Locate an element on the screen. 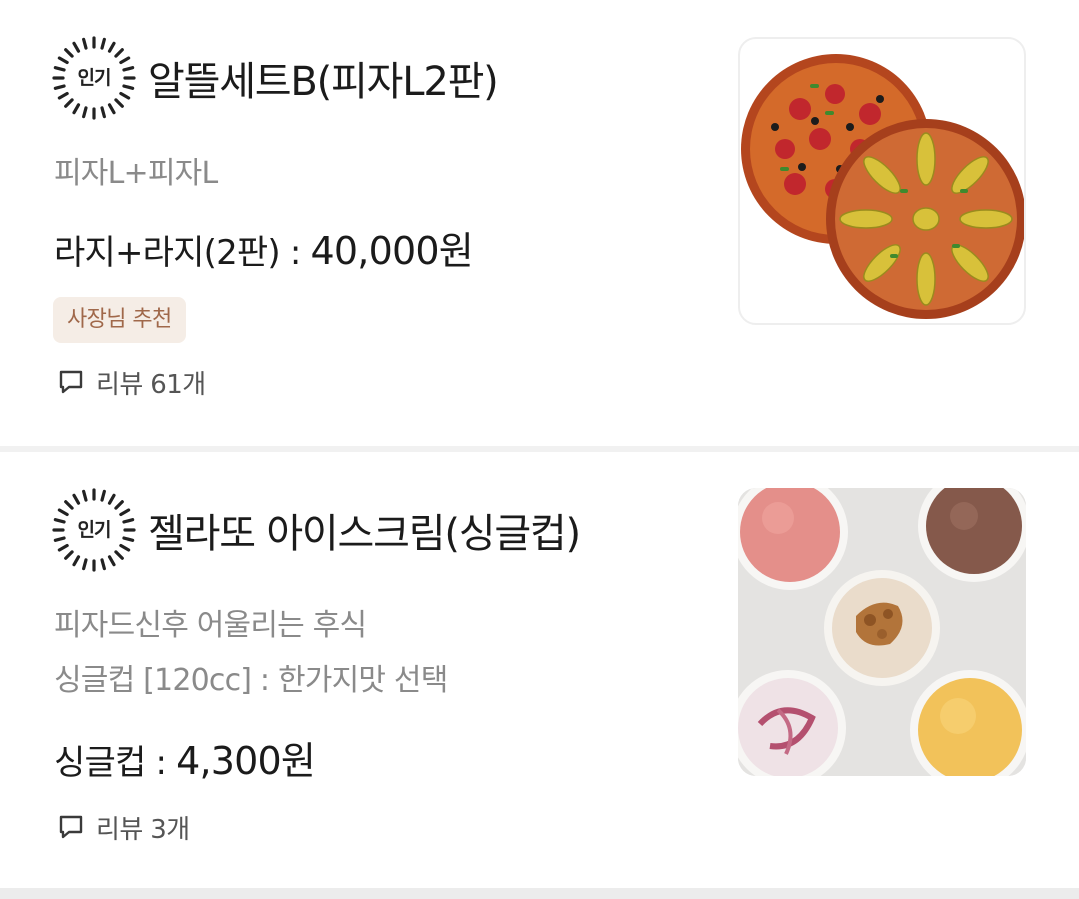  price-label: 싱글컵 : is located at coordinates (115, 763).